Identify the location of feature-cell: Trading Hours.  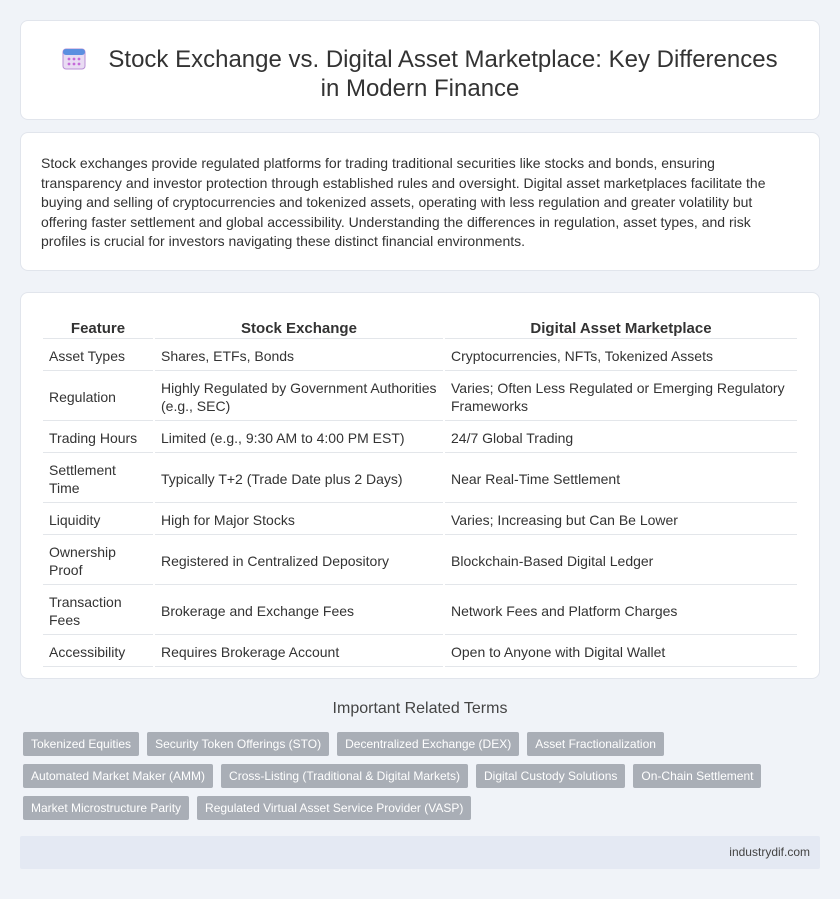
(98, 438).